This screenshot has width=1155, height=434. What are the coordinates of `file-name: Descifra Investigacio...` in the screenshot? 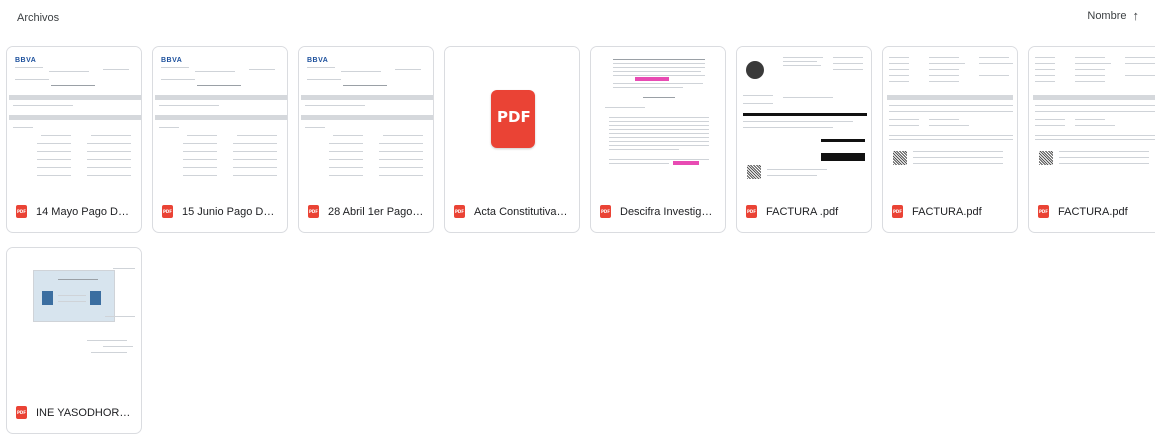 It's located at (668, 211).